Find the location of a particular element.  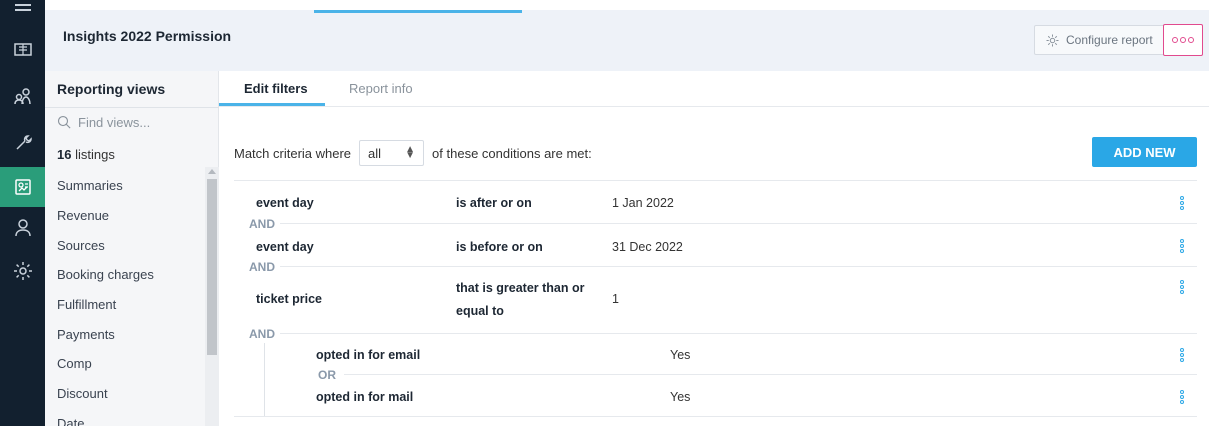

listings-count: 16 listings is located at coordinates (86, 154).